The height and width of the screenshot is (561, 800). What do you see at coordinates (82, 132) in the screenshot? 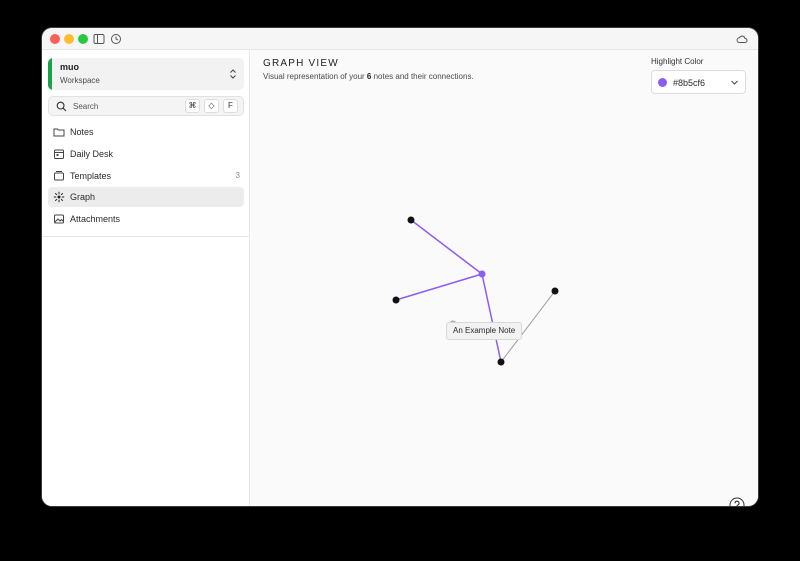
I see `sidebar-item-label: Notes` at bounding box center [82, 132].